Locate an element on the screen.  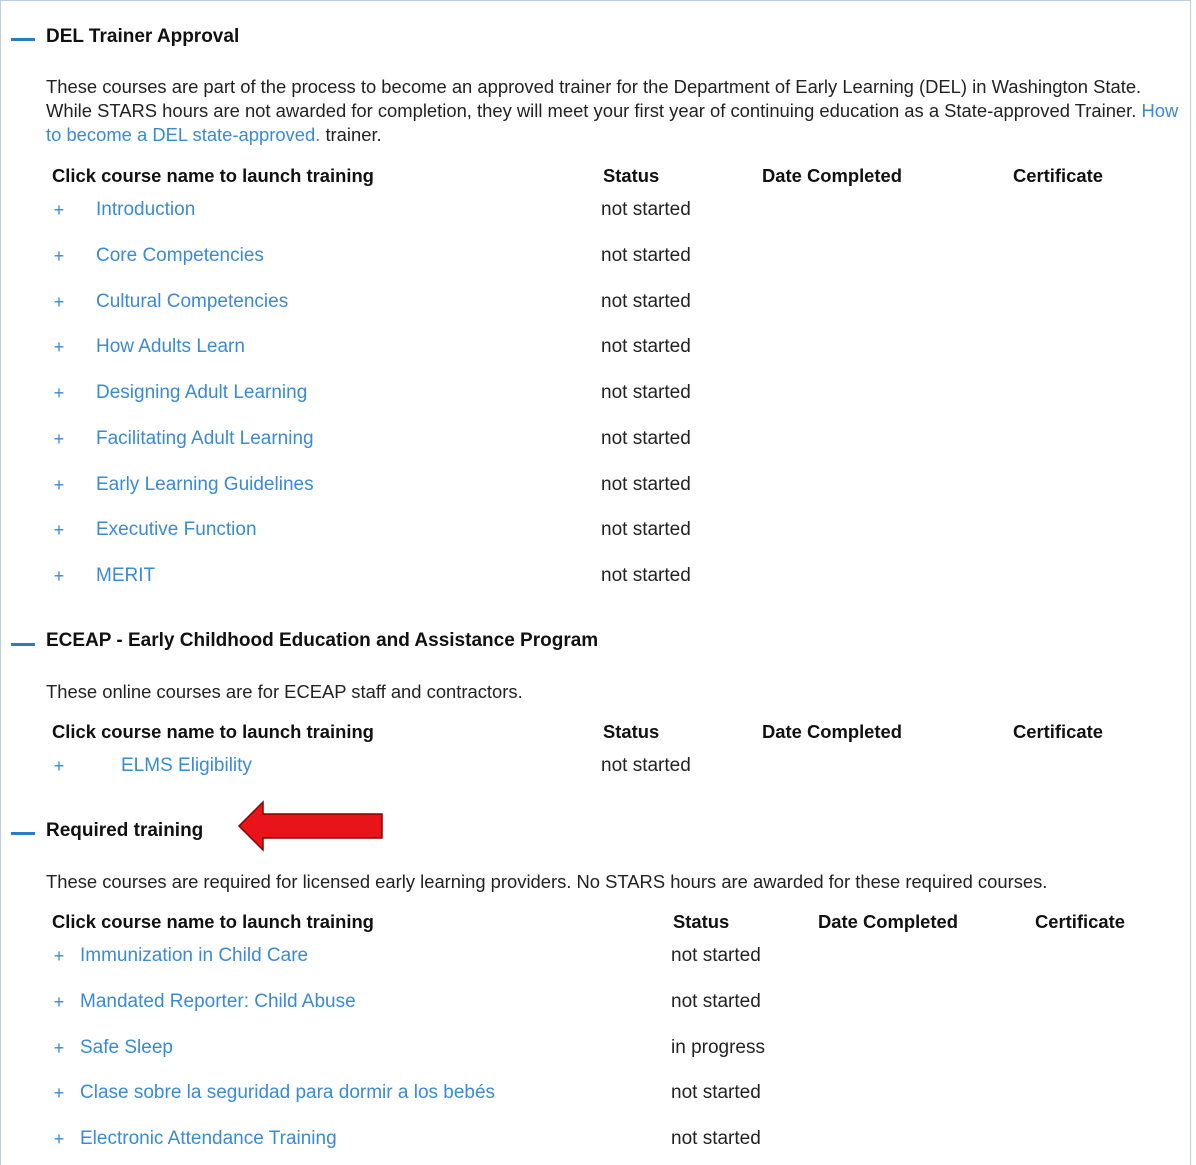
course-link: Cultural Competencies is located at coordinates (192, 302).